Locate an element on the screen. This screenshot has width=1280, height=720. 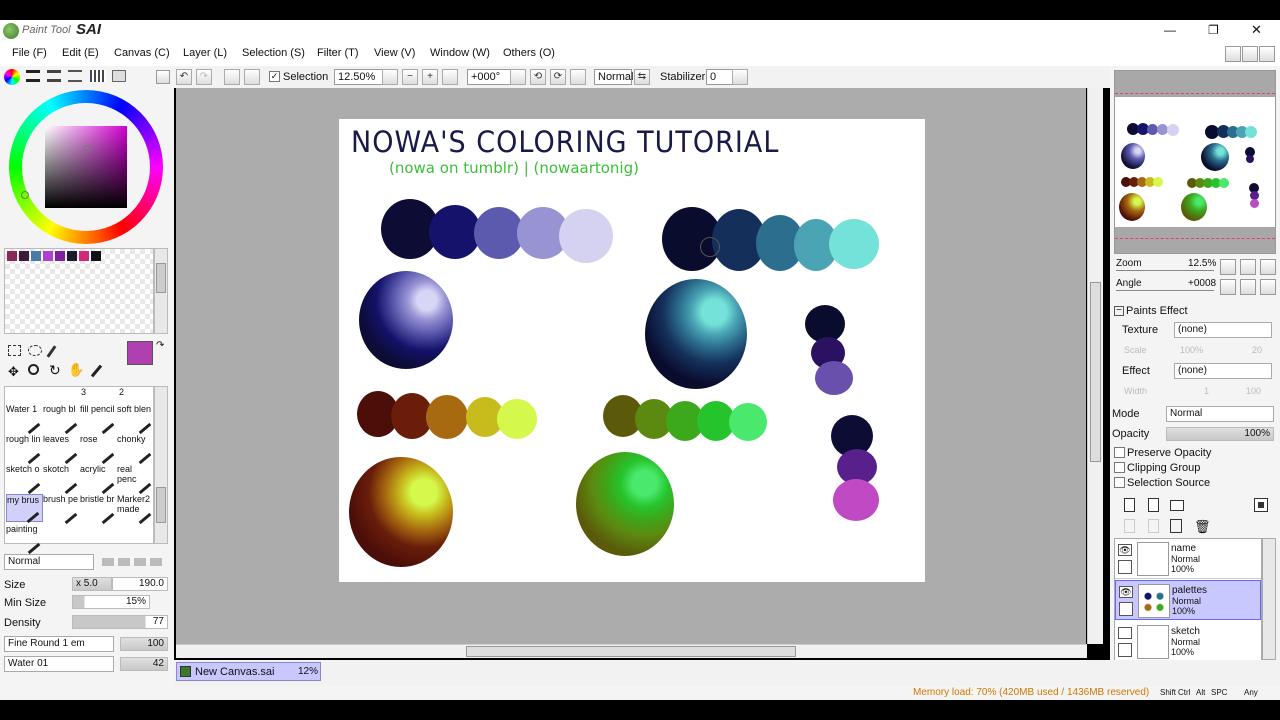
brush-tool: brush pe is located at coordinates (61, 509).